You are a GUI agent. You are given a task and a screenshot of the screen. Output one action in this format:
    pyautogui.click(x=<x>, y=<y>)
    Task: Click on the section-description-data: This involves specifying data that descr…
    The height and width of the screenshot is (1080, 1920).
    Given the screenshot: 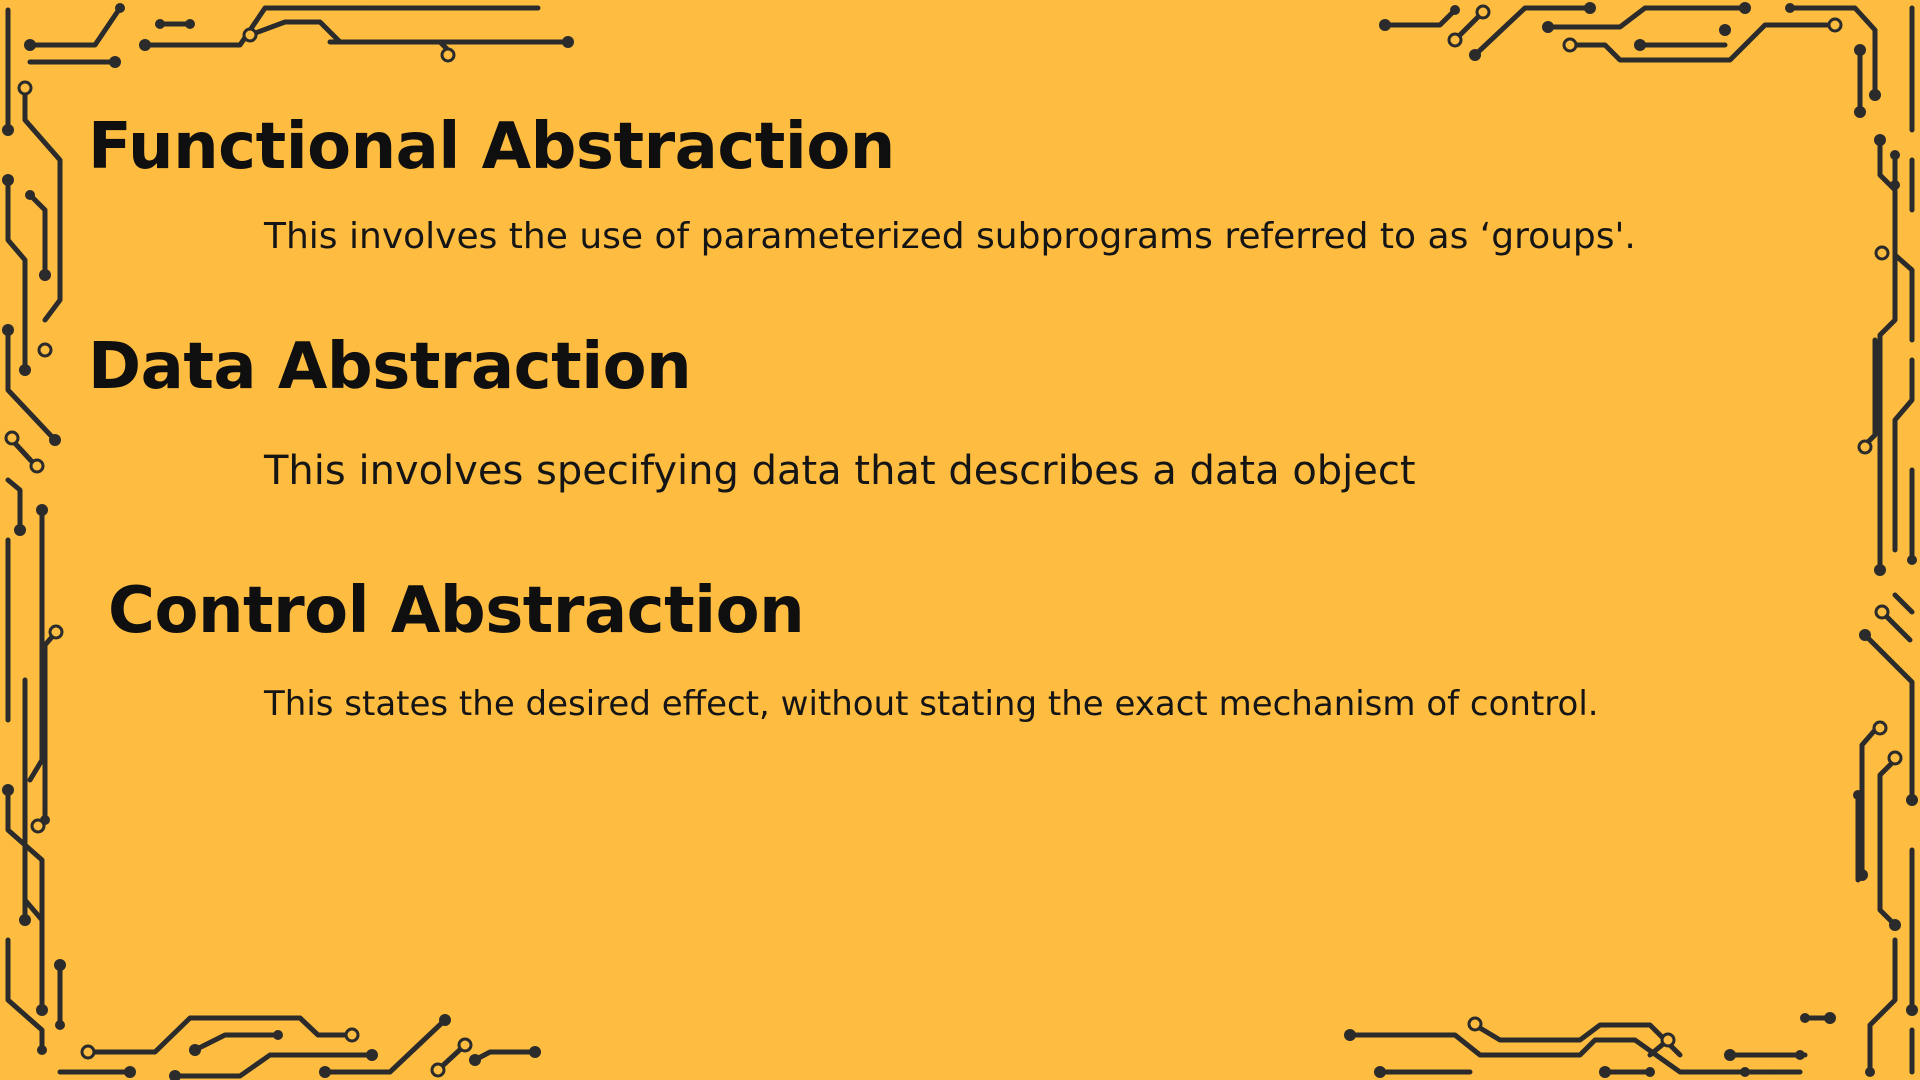 What is the action you would take?
    pyautogui.click(x=840, y=471)
    